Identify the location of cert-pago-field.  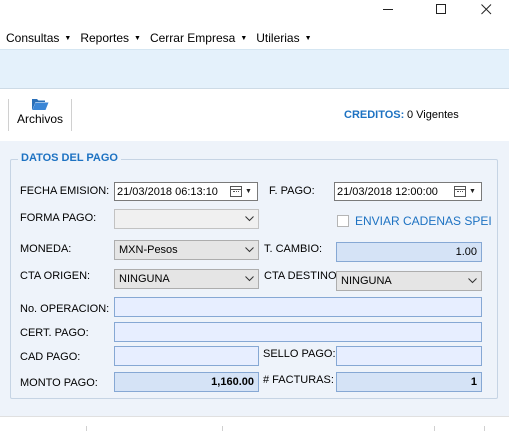
(298, 332).